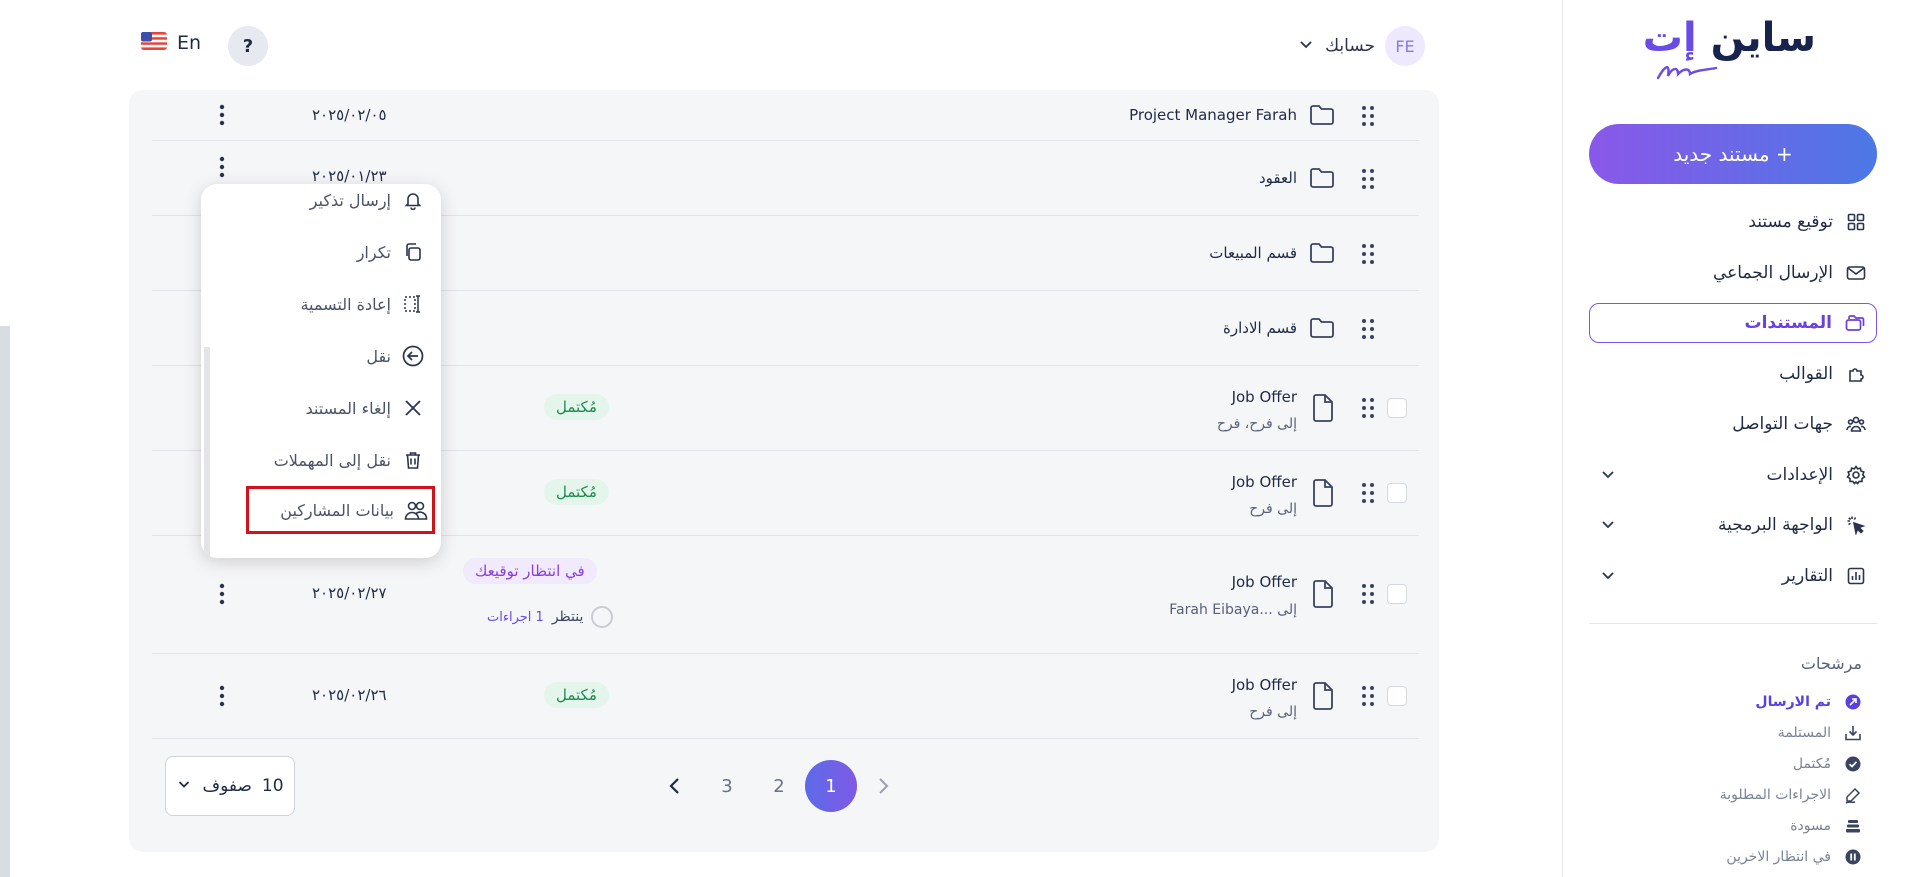 This screenshot has height=877, width=1912. I want to click on pagination-next-button, so click(883, 786).